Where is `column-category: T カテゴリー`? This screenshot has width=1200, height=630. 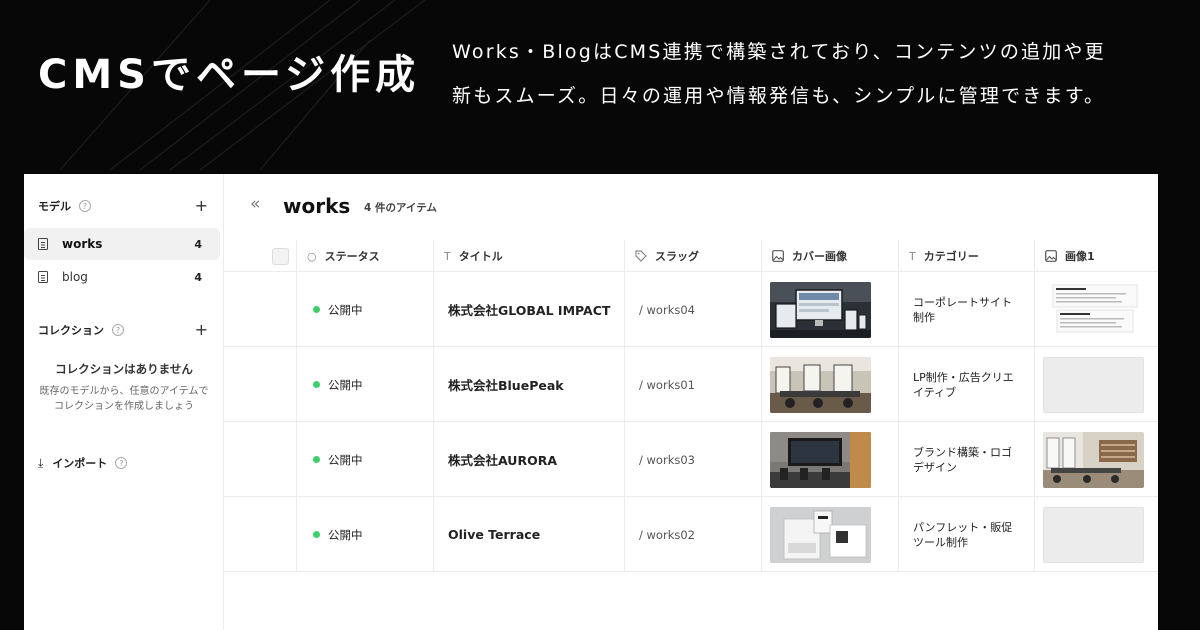
column-category: T カテゴリー is located at coordinates (966, 256).